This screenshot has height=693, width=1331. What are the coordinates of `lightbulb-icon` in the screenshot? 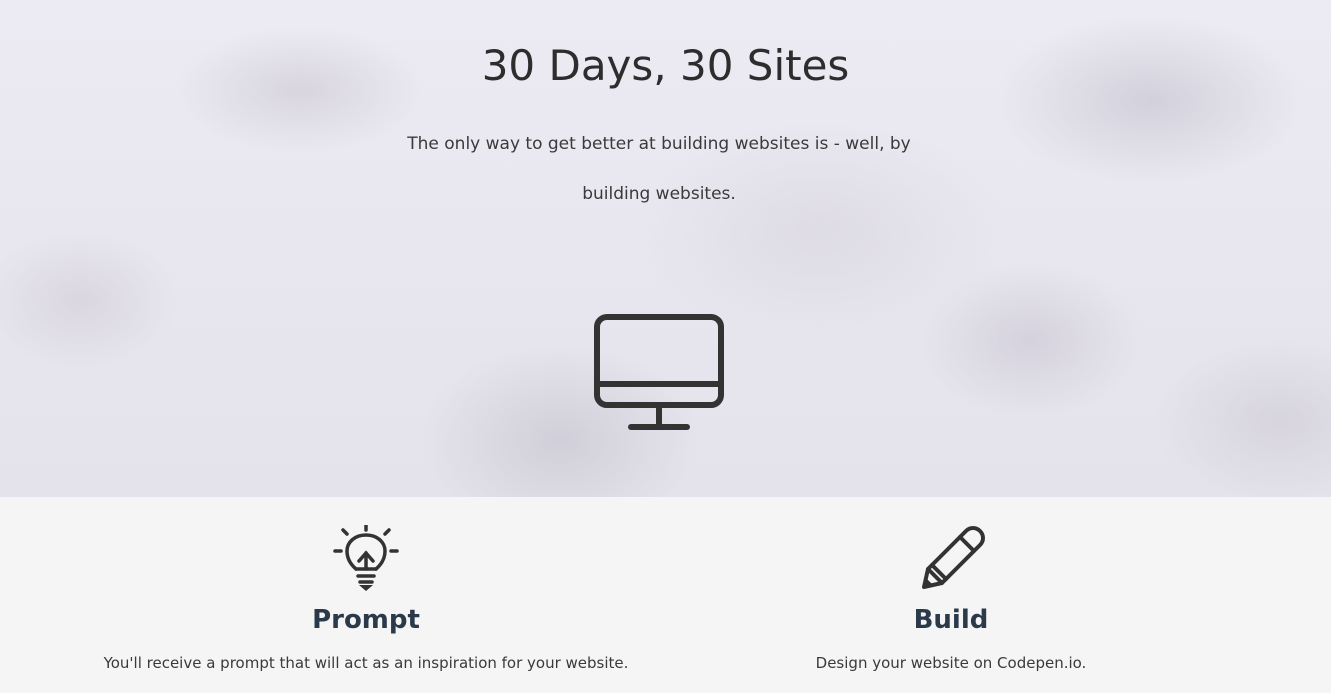 It's located at (366, 558).